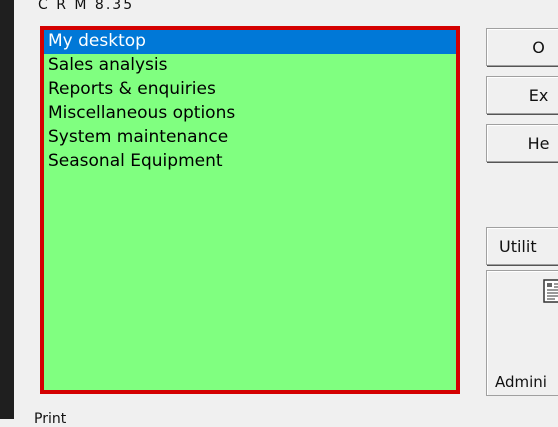 The width and height of the screenshot is (558, 427). I want to click on administration-button: Admini, so click(522, 333).